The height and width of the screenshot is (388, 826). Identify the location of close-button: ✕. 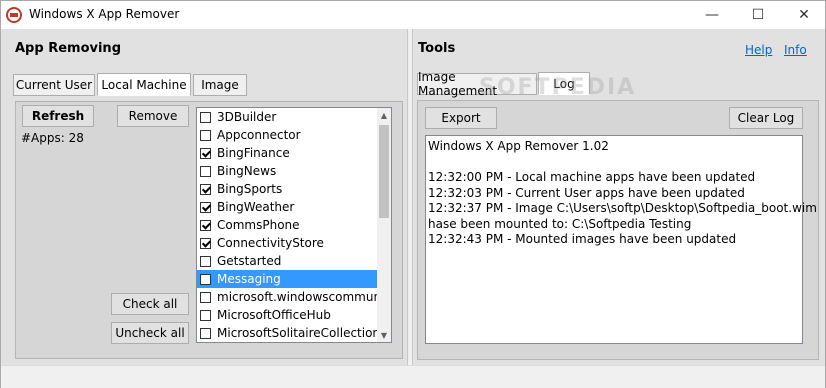
(803, 15).